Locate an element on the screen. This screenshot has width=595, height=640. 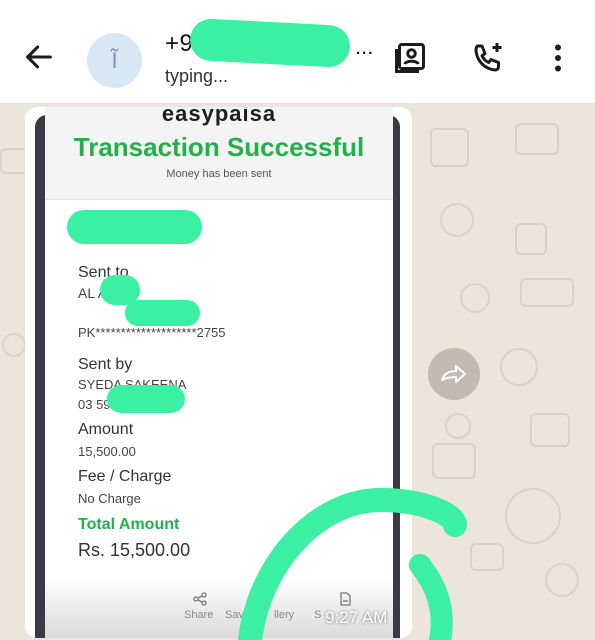
screenshot-action: S is located at coordinates (318, 615).